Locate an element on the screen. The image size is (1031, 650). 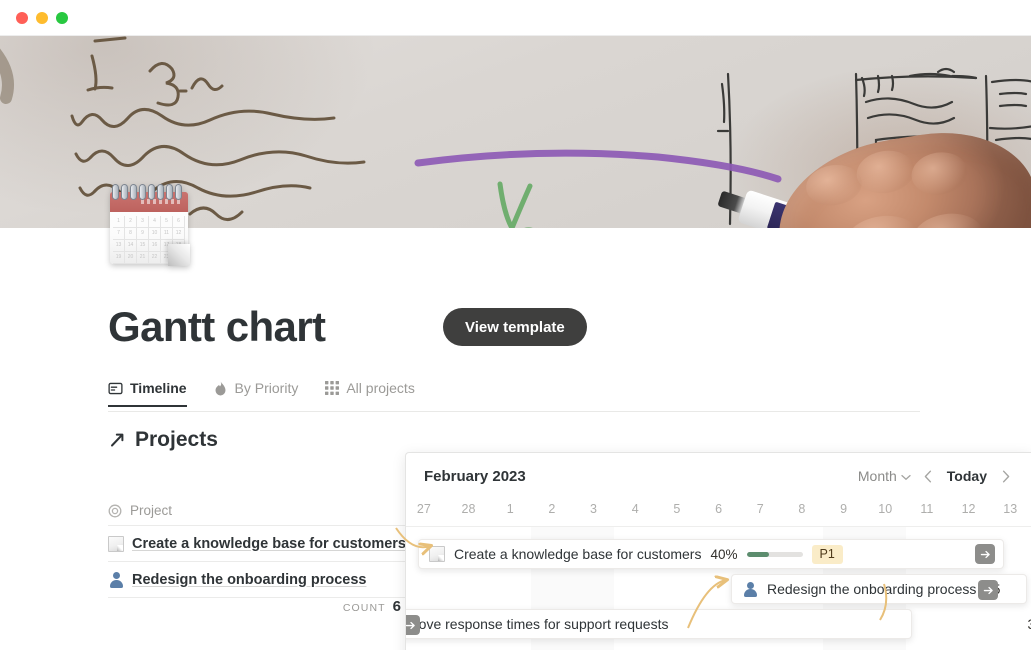
close-window-button is located at coordinates (22, 17).